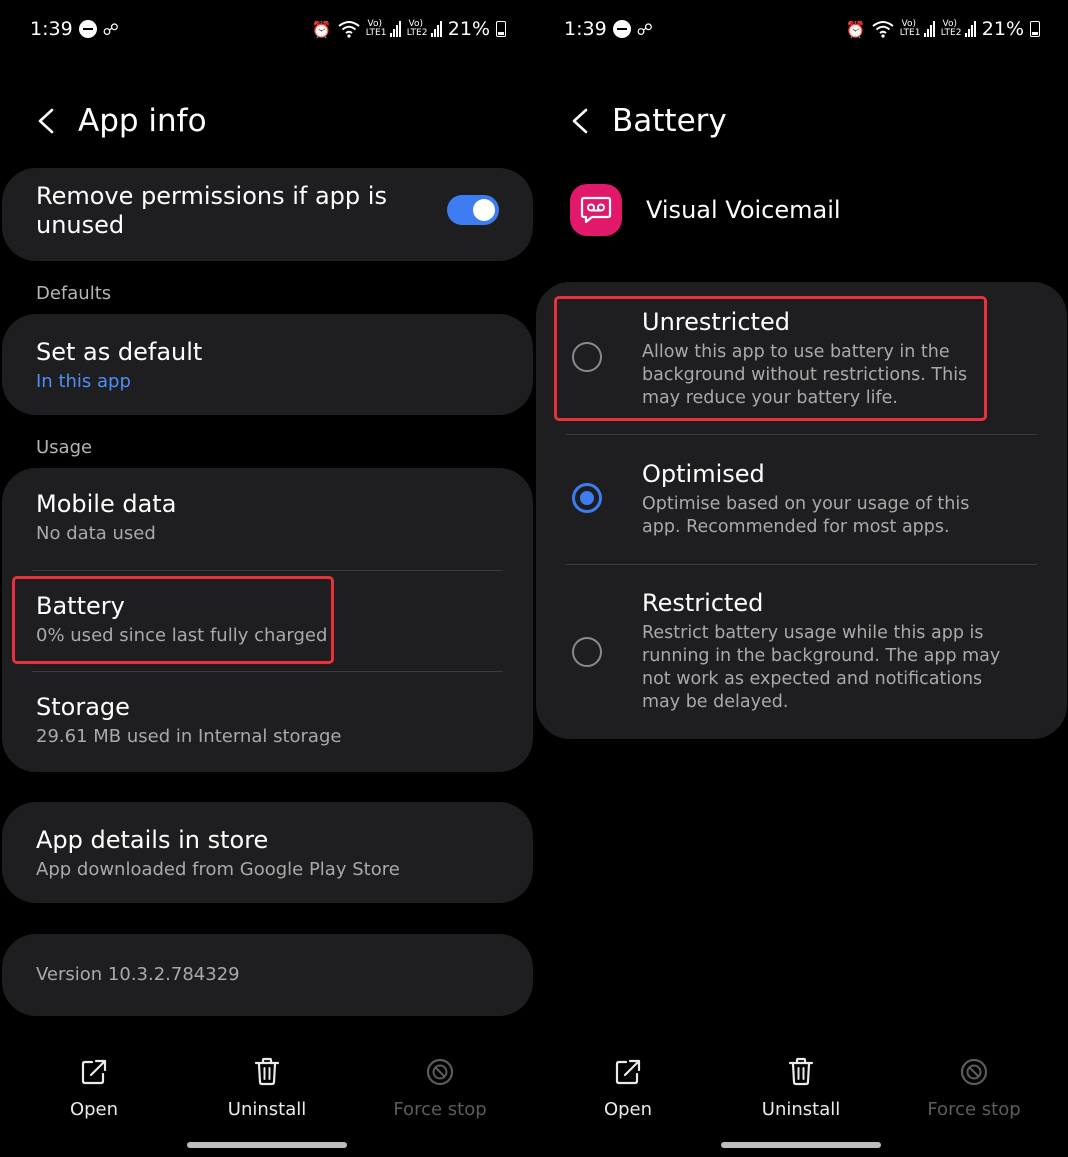  I want to click on set-as-default-card: Set as default In this app, so click(267, 364).